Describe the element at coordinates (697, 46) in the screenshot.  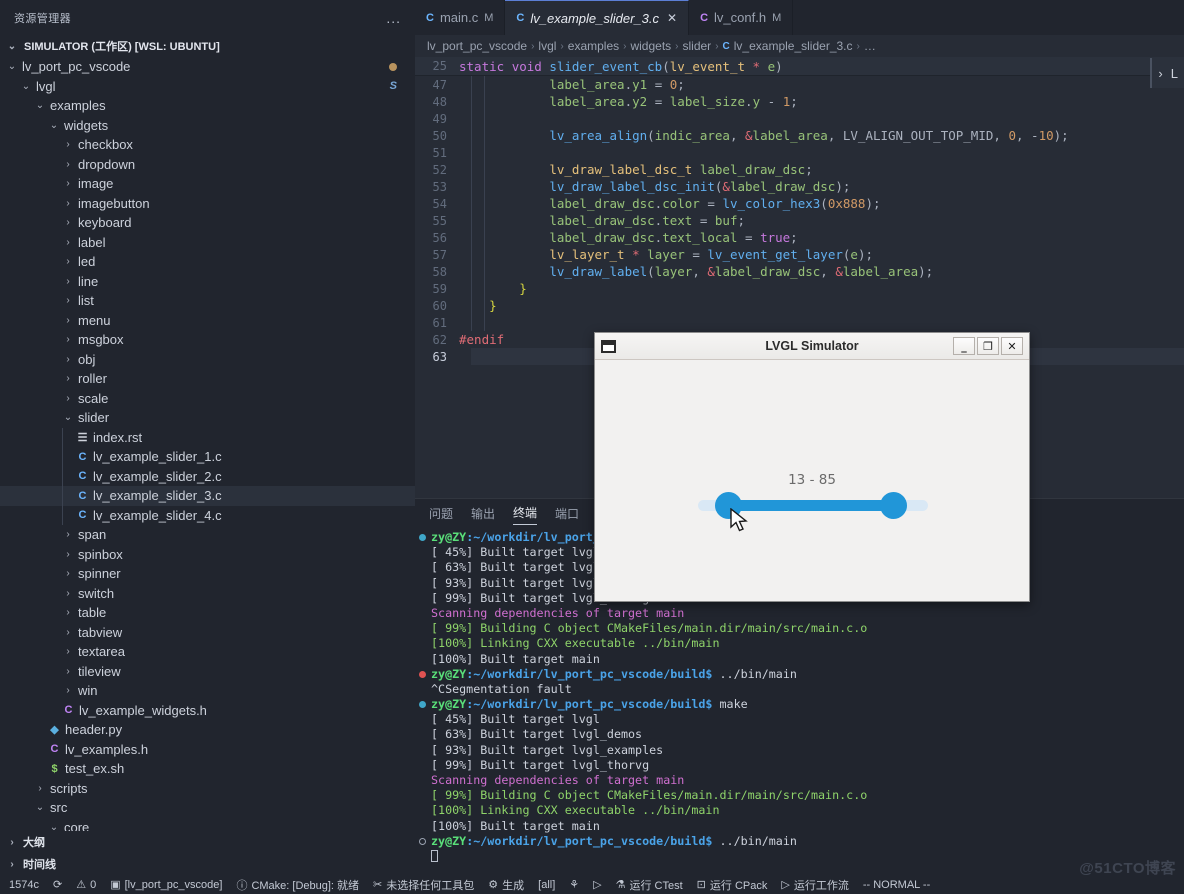
I see `breadcrumb-segment: slider` at that location.